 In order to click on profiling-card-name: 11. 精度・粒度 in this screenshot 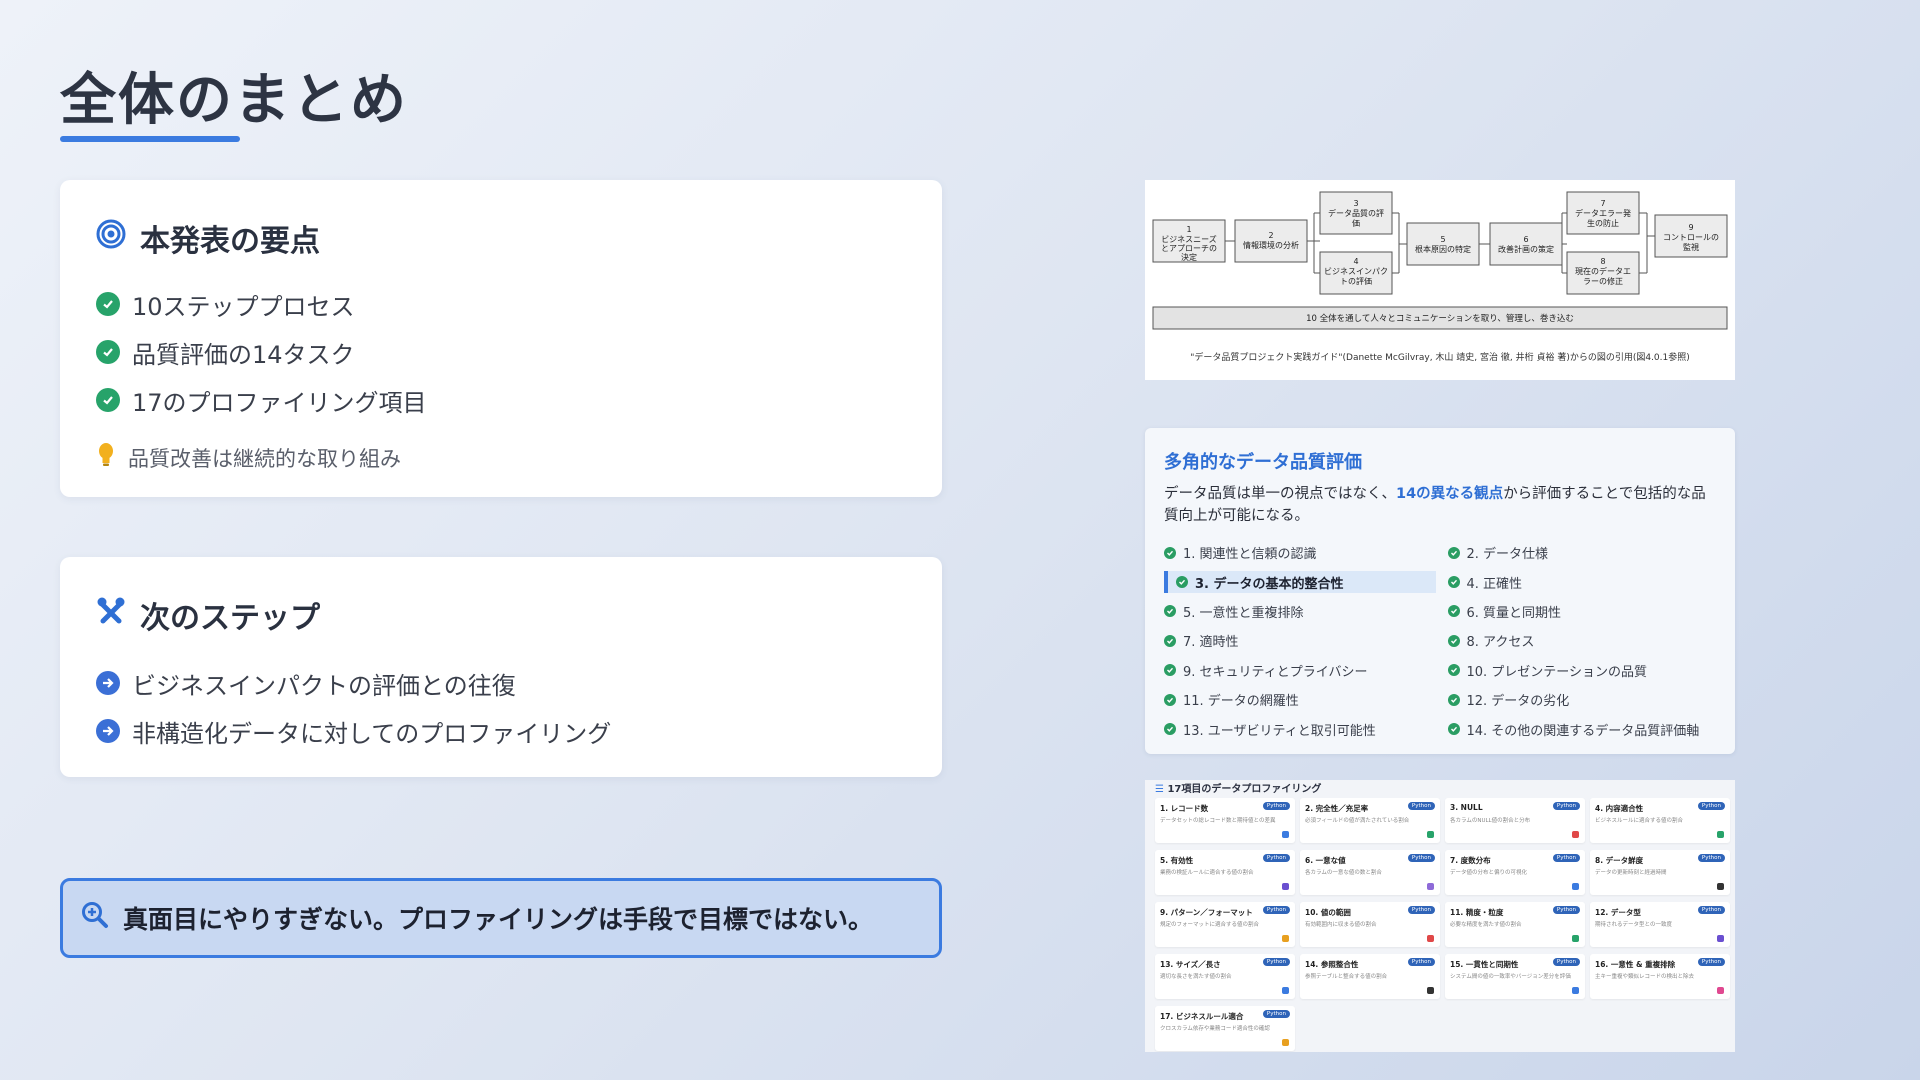, I will do `click(1477, 912)`.